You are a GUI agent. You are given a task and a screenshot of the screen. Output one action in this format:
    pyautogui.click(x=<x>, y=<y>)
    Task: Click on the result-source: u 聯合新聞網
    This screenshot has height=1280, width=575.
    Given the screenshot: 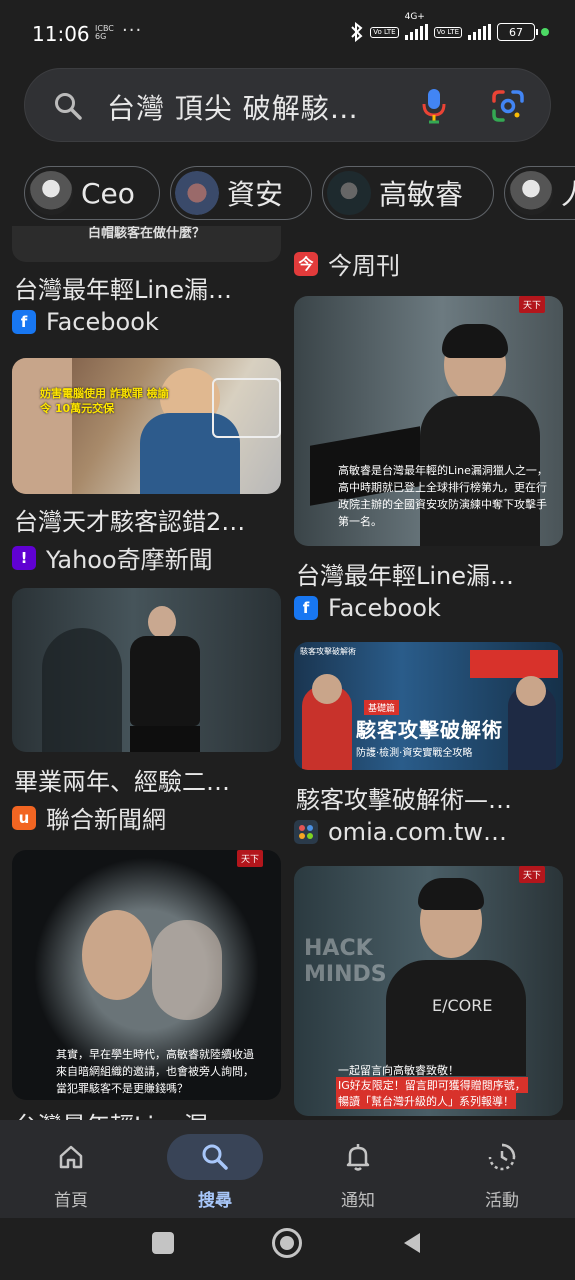 What is the action you would take?
    pyautogui.click(x=89, y=817)
    